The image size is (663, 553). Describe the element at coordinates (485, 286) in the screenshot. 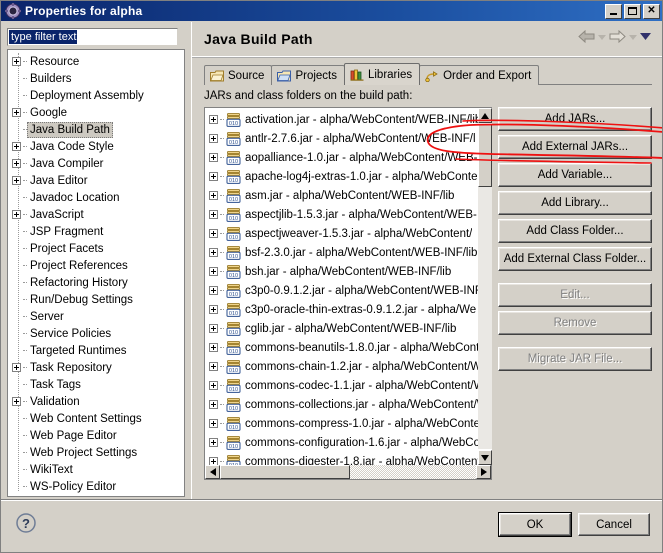

I see `list-vertical-scrollbar` at that location.